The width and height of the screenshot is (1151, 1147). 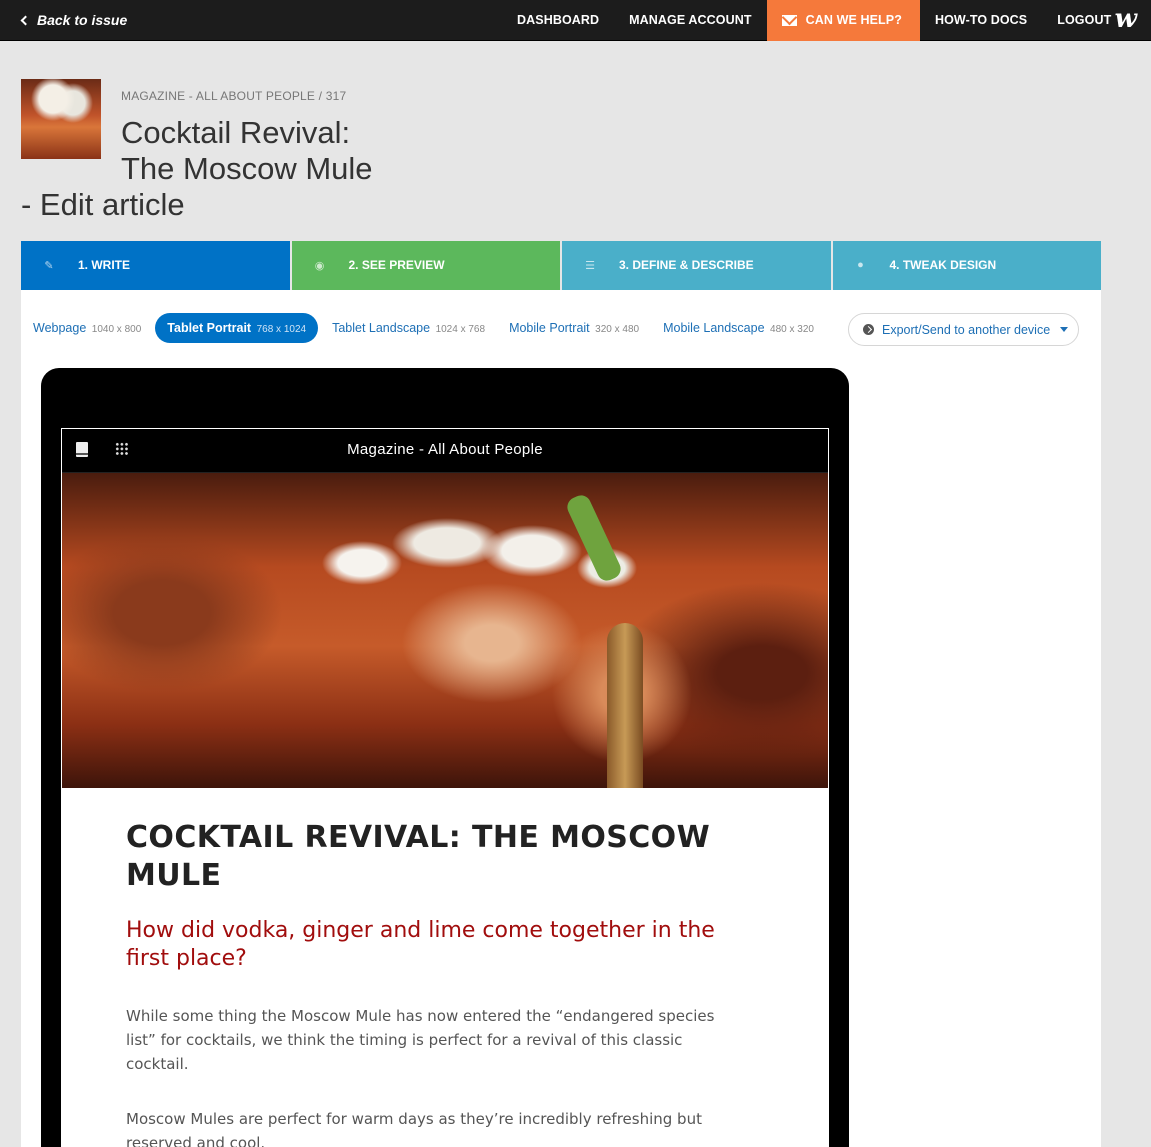 I want to click on breadcrumb: MAGAZINE - ALL ABOUT PEOPLE / 317, so click(x=234, y=96).